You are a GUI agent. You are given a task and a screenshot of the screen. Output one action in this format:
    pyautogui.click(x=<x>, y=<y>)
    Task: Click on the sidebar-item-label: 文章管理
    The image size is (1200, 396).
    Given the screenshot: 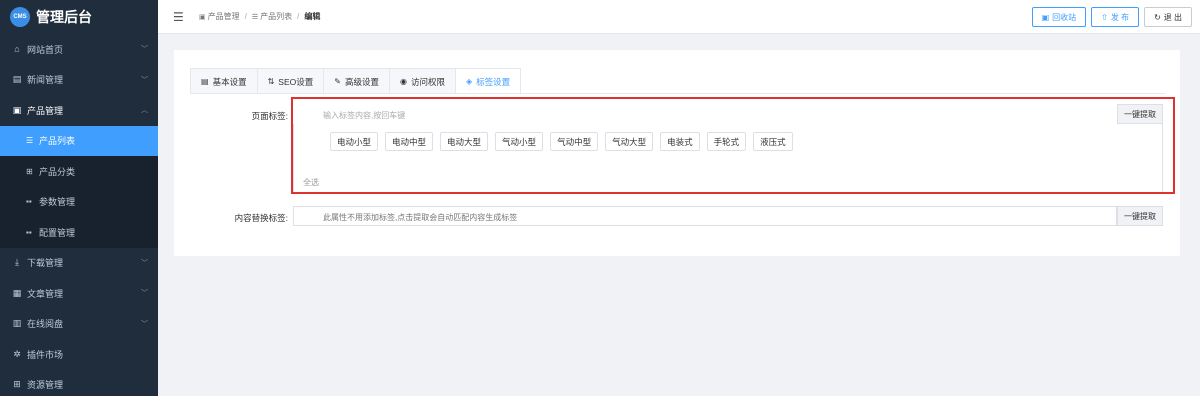 What is the action you would take?
    pyautogui.click(x=45, y=293)
    